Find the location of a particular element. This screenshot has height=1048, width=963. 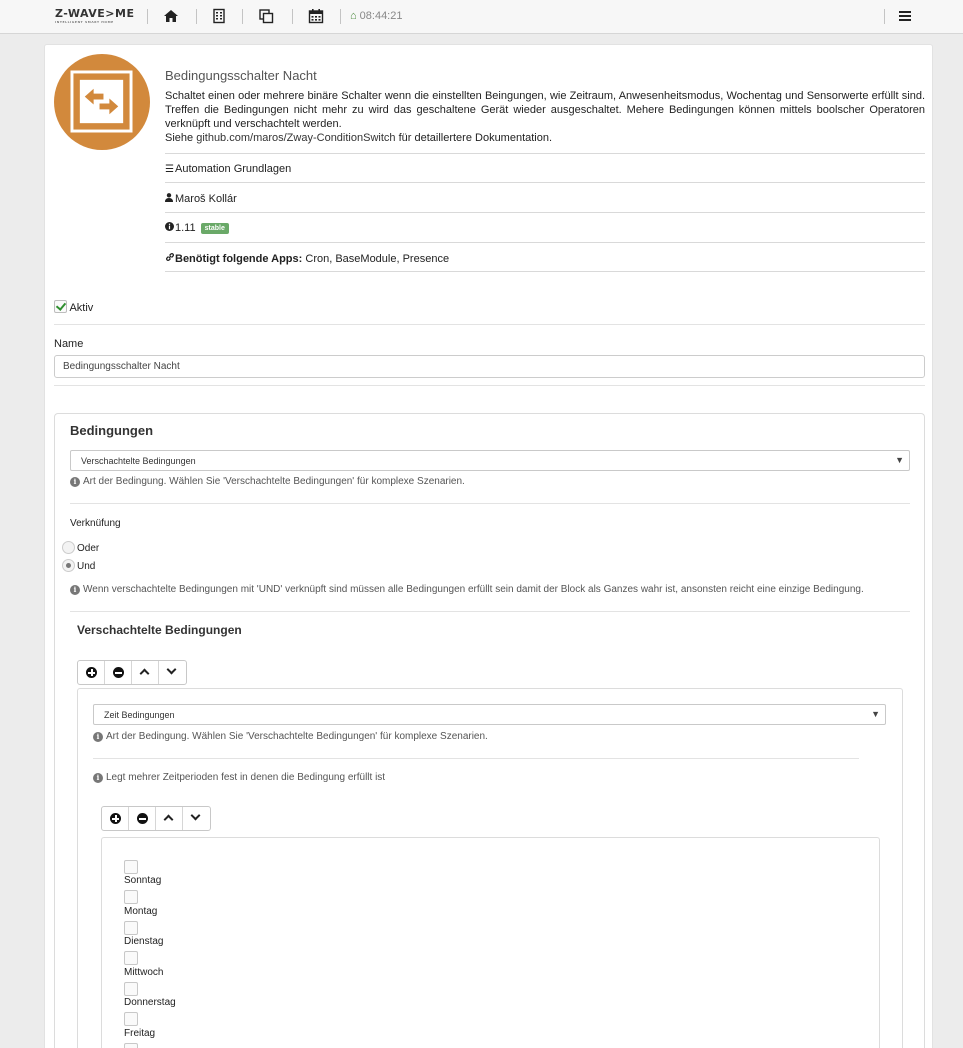

clock: ⌂ 08:44:21 is located at coordinates (376, 16).